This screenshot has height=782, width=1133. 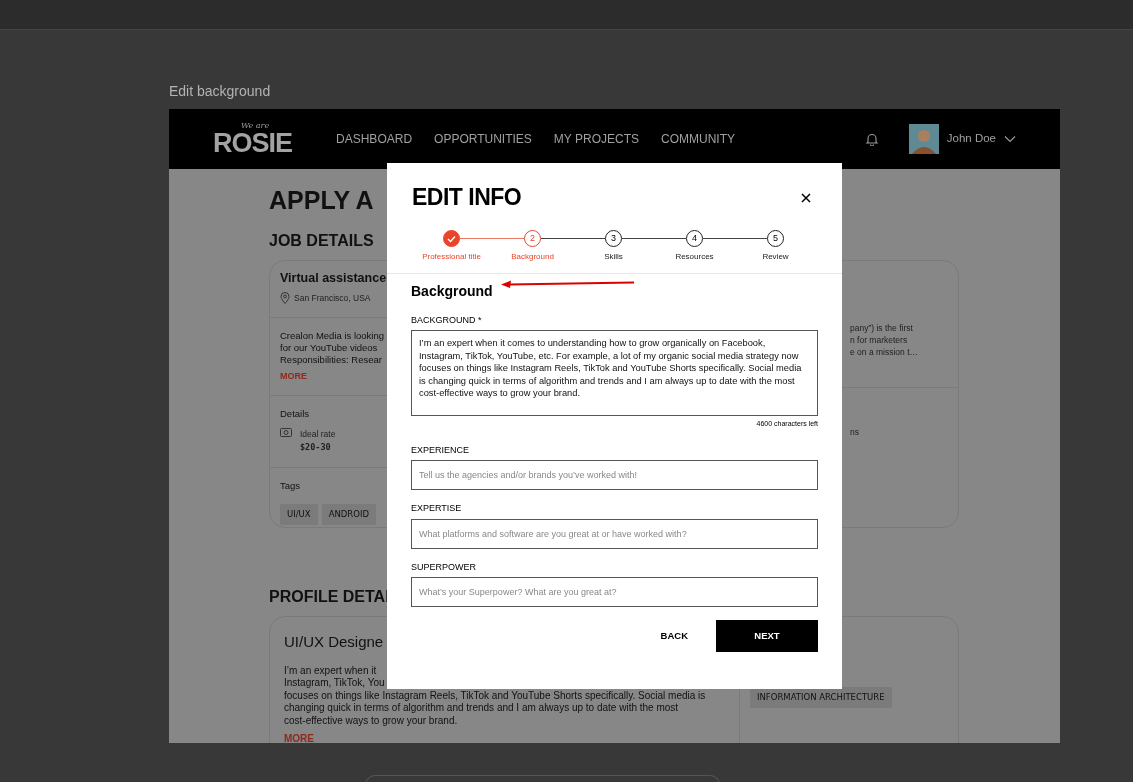 I want to click on tag: INFORMATION ARCHITECTURE, so click(x=821, y=697).